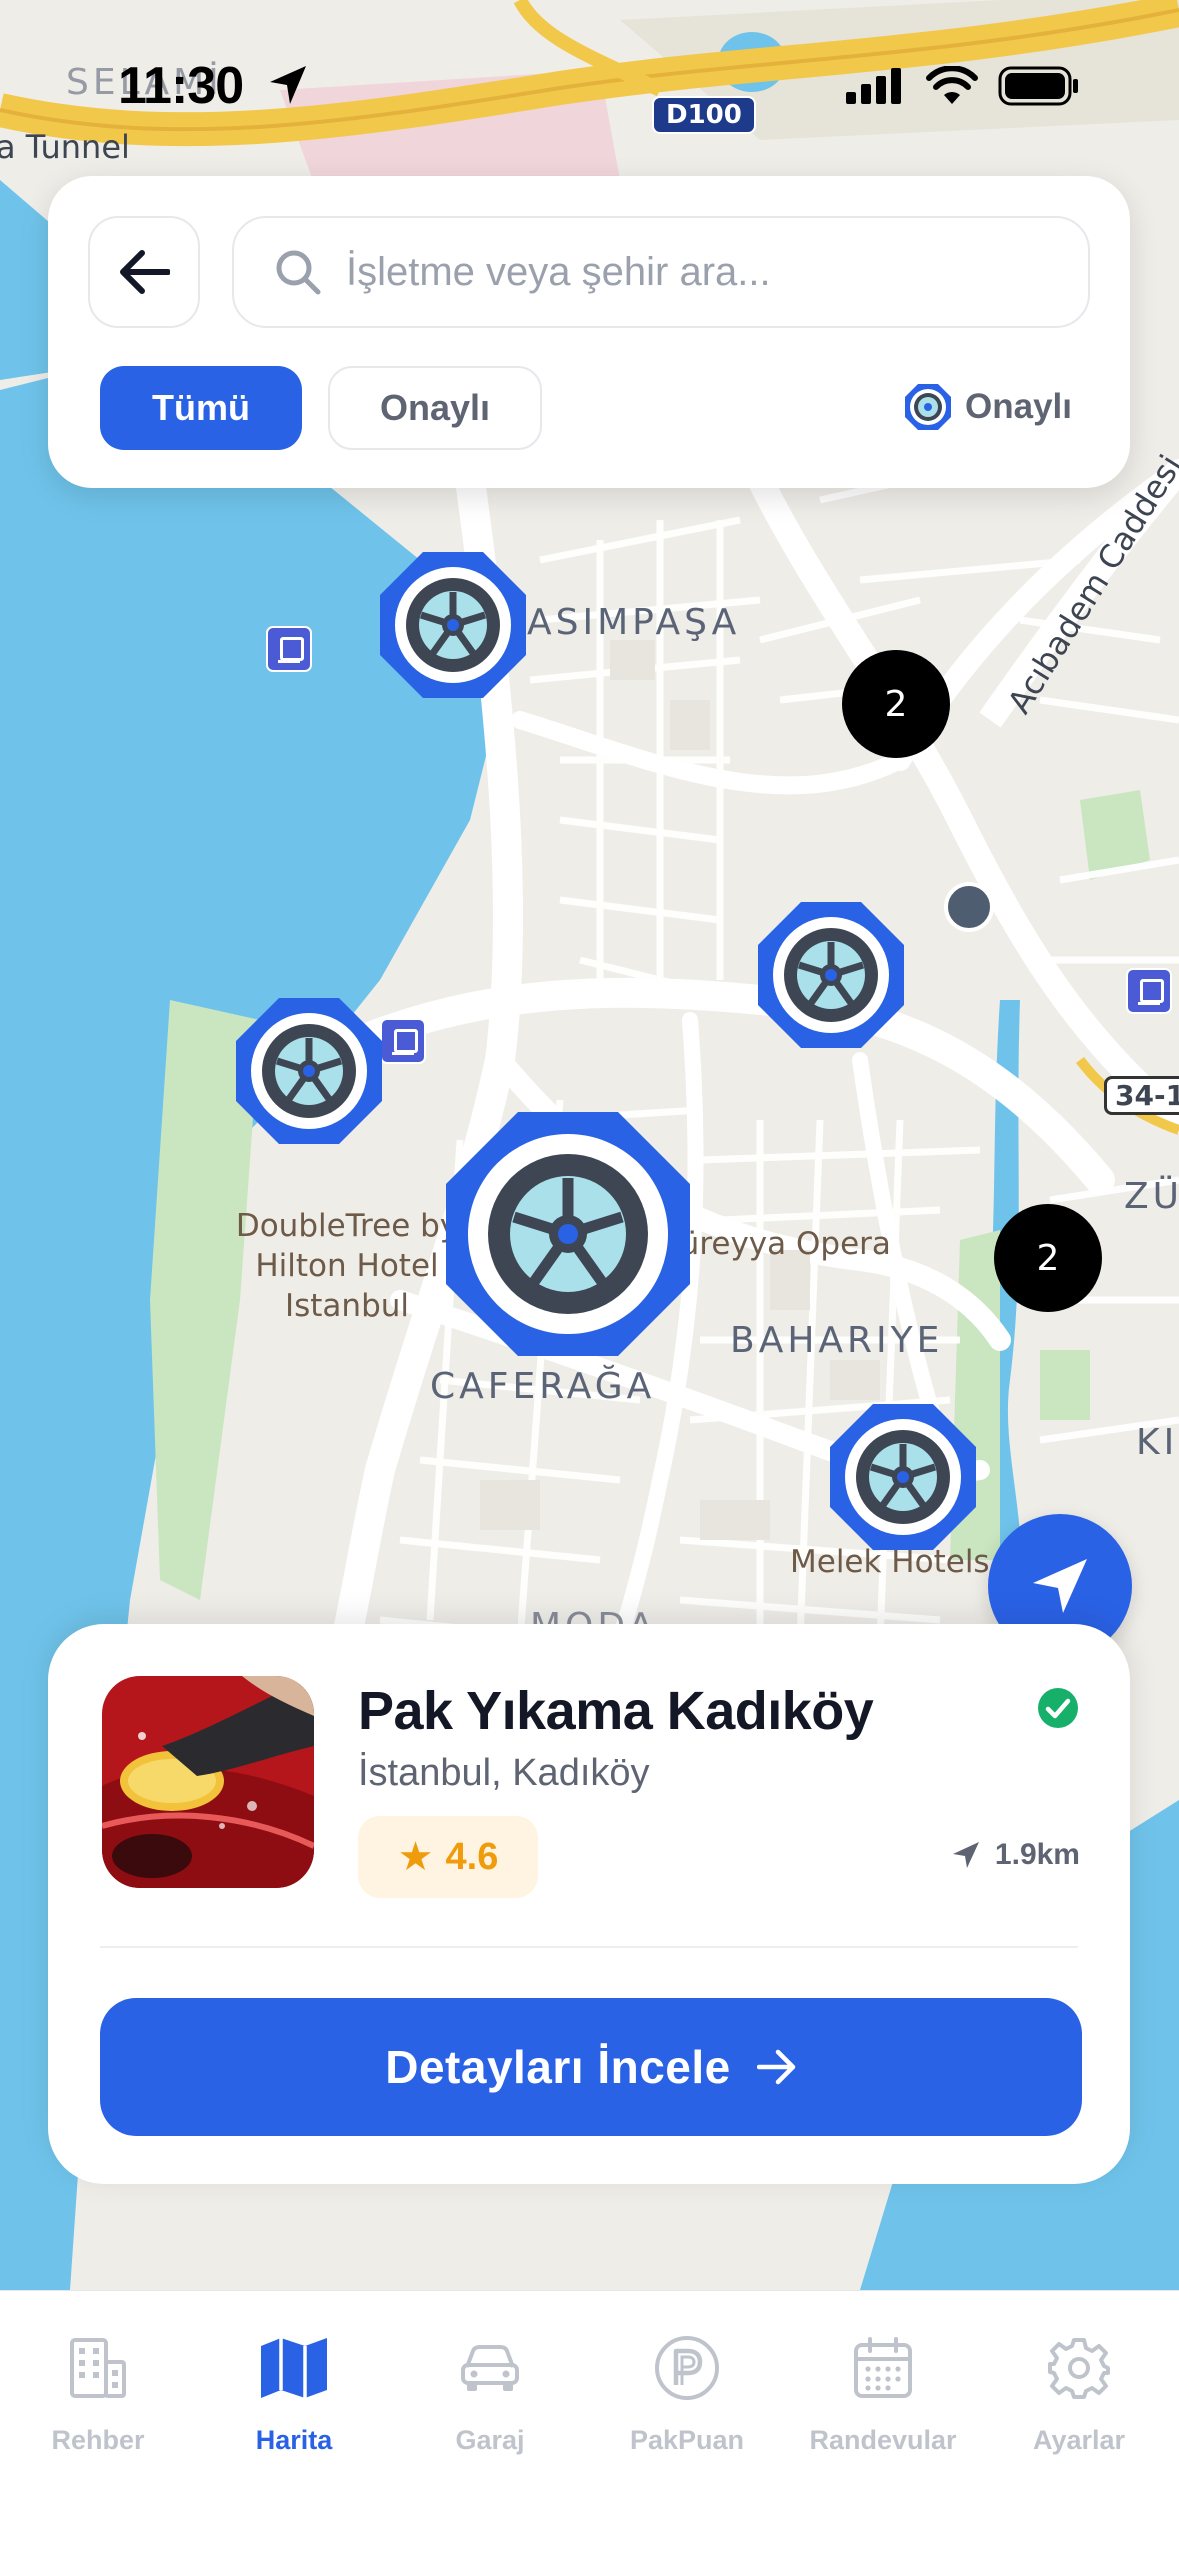  I want to click on search-box, so click(661, 272).